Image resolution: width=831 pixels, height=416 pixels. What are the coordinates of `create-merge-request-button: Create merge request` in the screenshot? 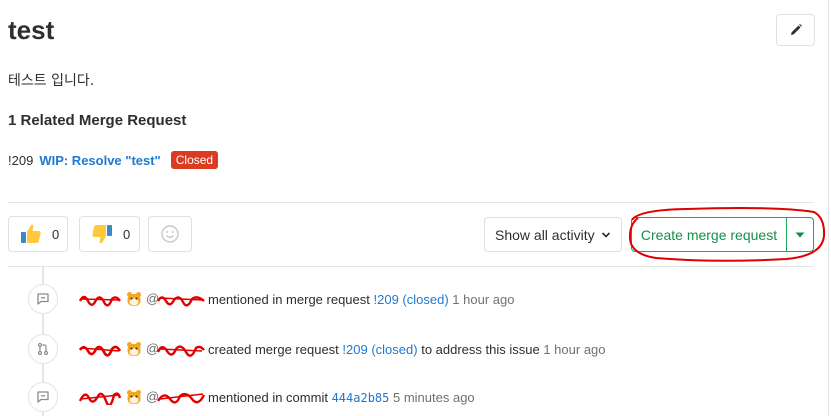 It's located at (709, 234).